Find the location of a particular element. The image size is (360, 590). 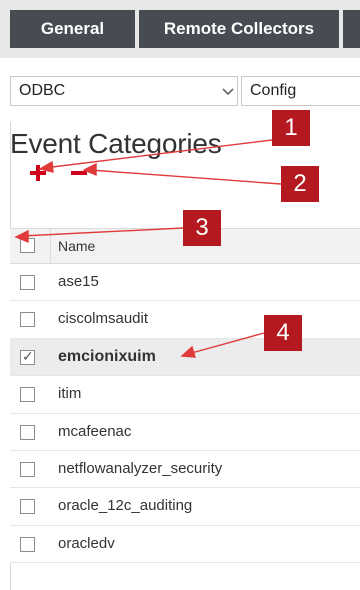

table-row: mcafeenac is located at coordinates (185, 432).